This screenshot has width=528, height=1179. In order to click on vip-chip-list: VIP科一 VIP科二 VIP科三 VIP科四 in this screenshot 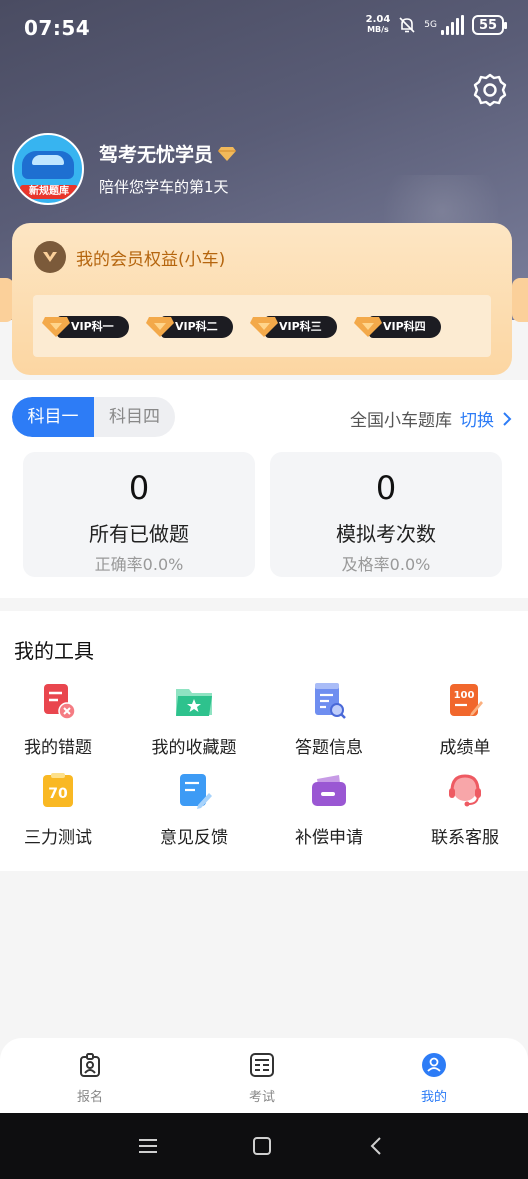, I will do `click(262, 326)`.